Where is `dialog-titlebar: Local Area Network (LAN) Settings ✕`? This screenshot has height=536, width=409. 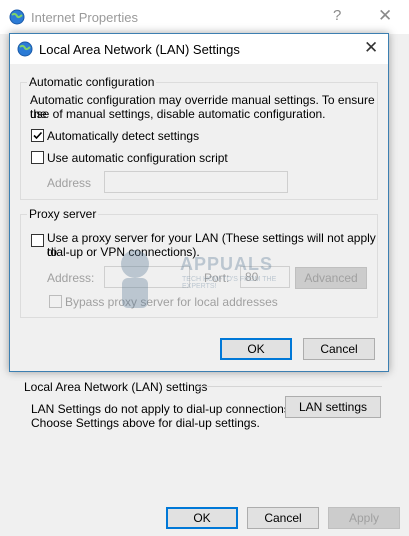
dialog-titlebar: Local Area Network (LAN) Settings ✕ is located at coordinates (199, 49).